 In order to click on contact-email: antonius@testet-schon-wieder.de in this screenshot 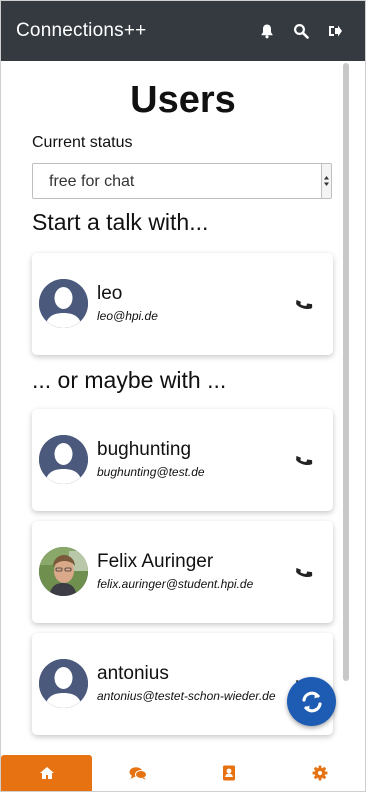, I will do `click(186, 696)`.